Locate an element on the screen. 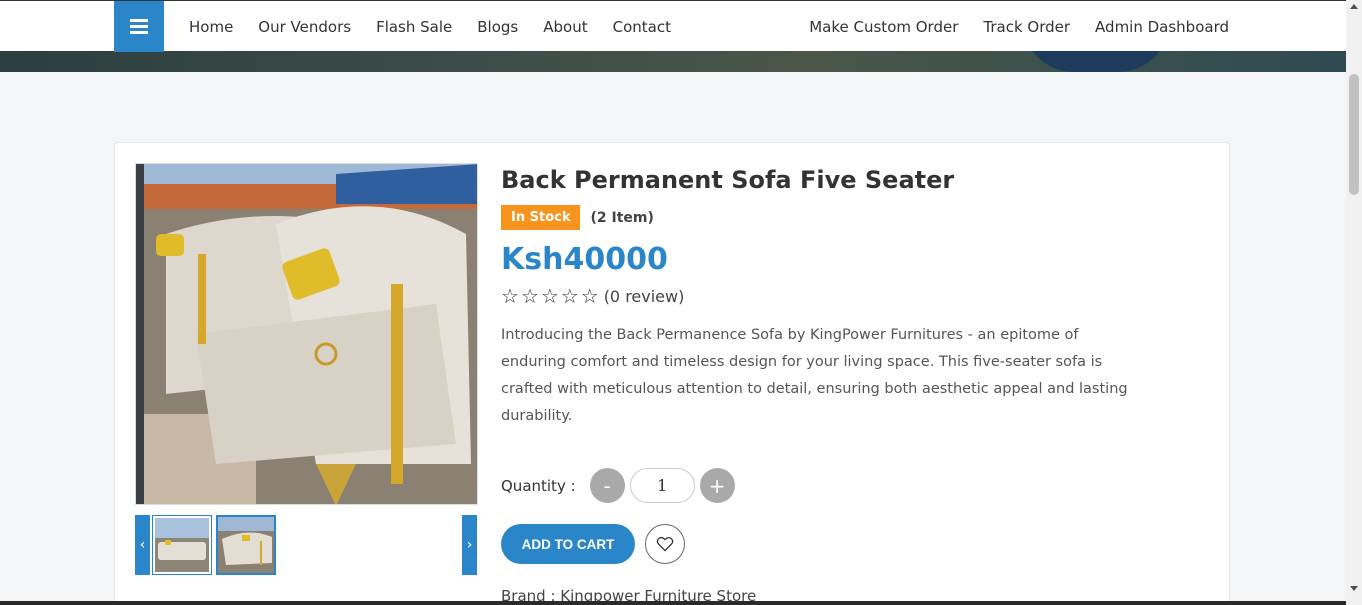  stock-badge: In Stock is located at coordinates (541, 217).